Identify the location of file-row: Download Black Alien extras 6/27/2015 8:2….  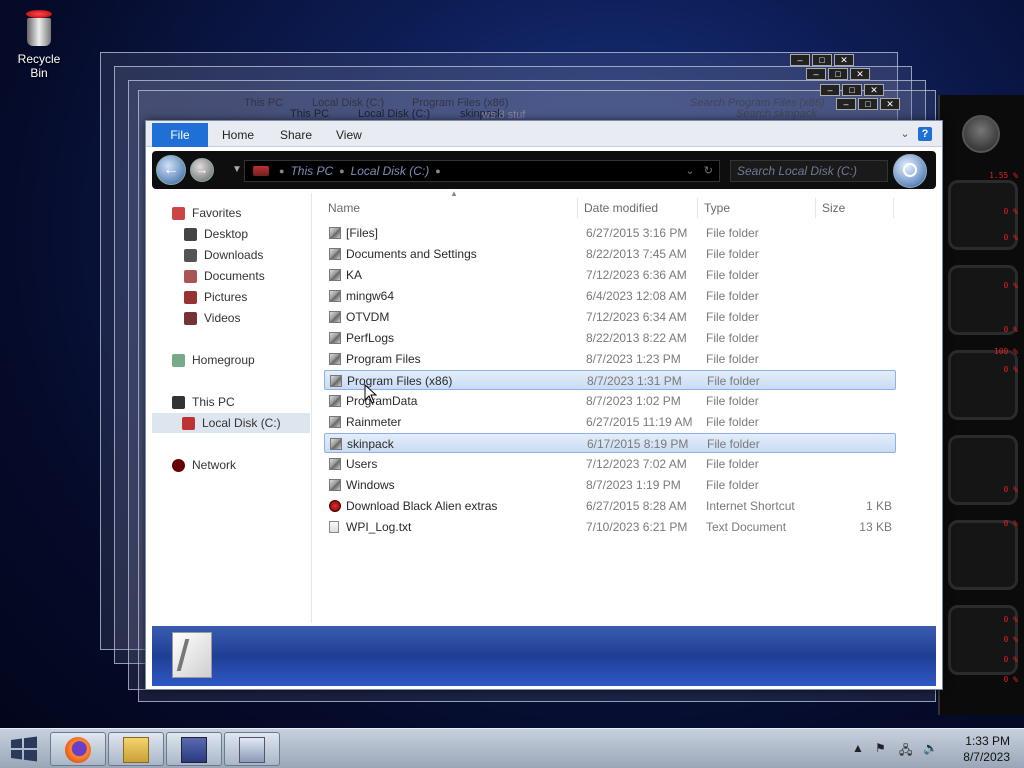
(610, 506).